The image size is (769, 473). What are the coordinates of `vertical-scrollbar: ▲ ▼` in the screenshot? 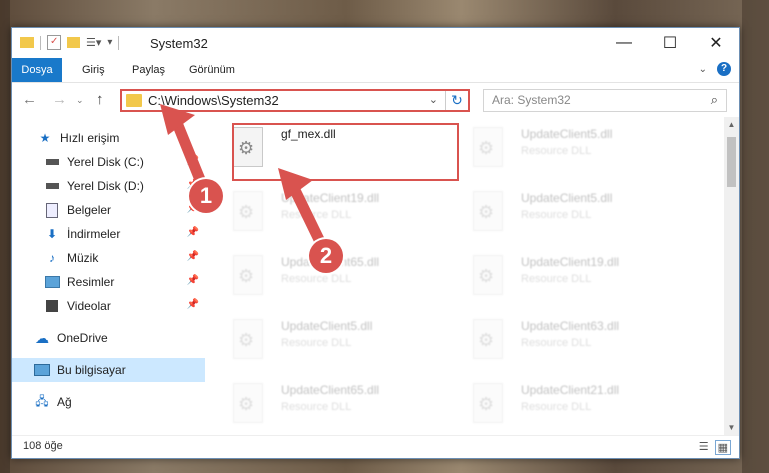 It's located at (731, 276).